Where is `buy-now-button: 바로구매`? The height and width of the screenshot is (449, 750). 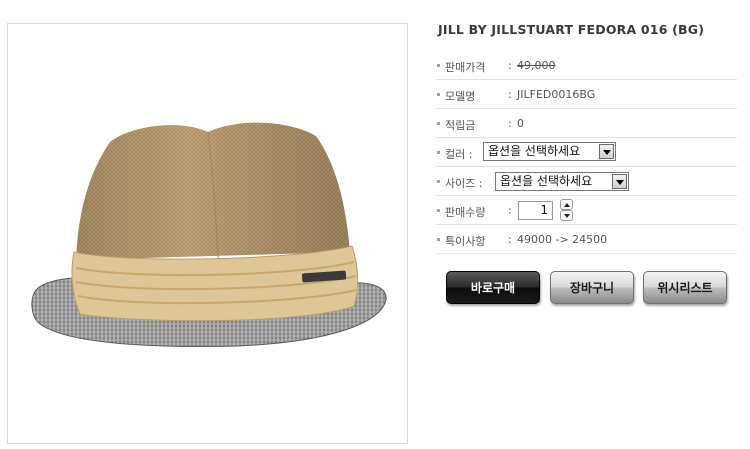
buy-now-button: 바로구매 is located at coordinates (493, 287).